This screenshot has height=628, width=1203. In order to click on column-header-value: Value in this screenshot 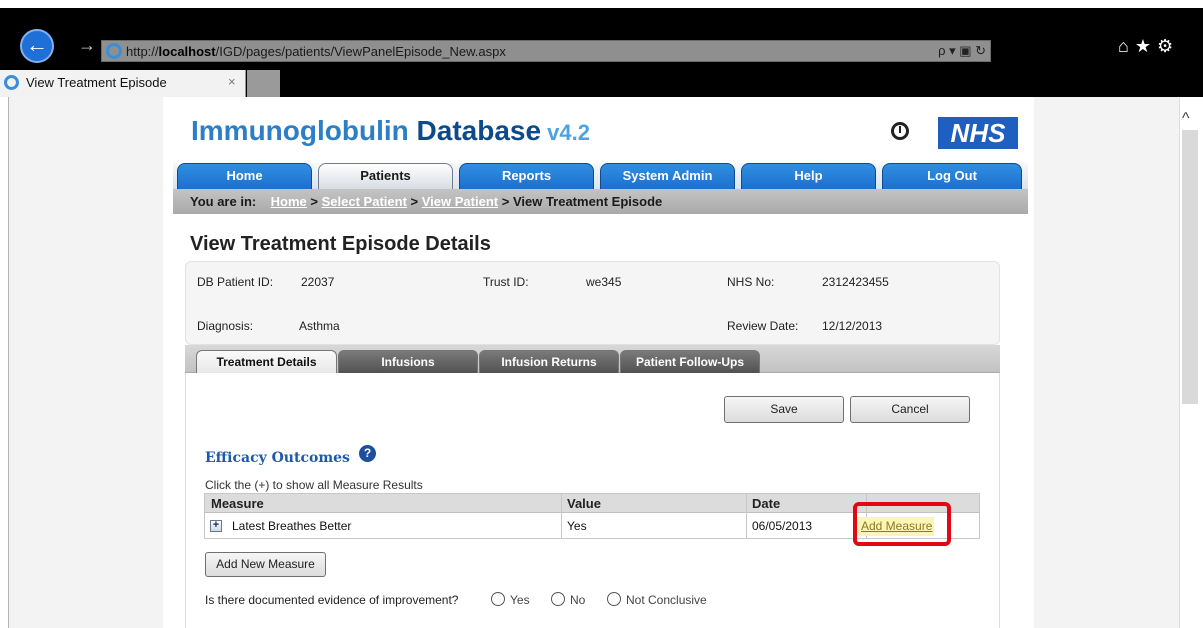, I will do `click(584, 503)`.